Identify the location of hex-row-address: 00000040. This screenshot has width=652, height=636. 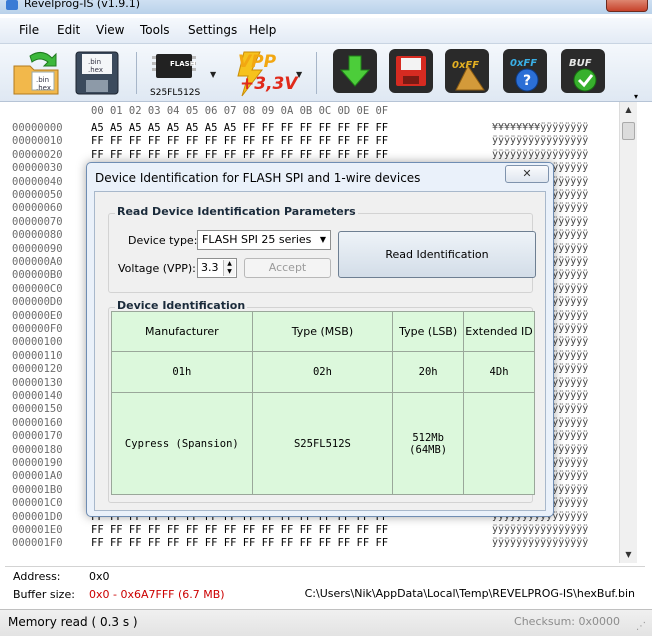
(37, 181).